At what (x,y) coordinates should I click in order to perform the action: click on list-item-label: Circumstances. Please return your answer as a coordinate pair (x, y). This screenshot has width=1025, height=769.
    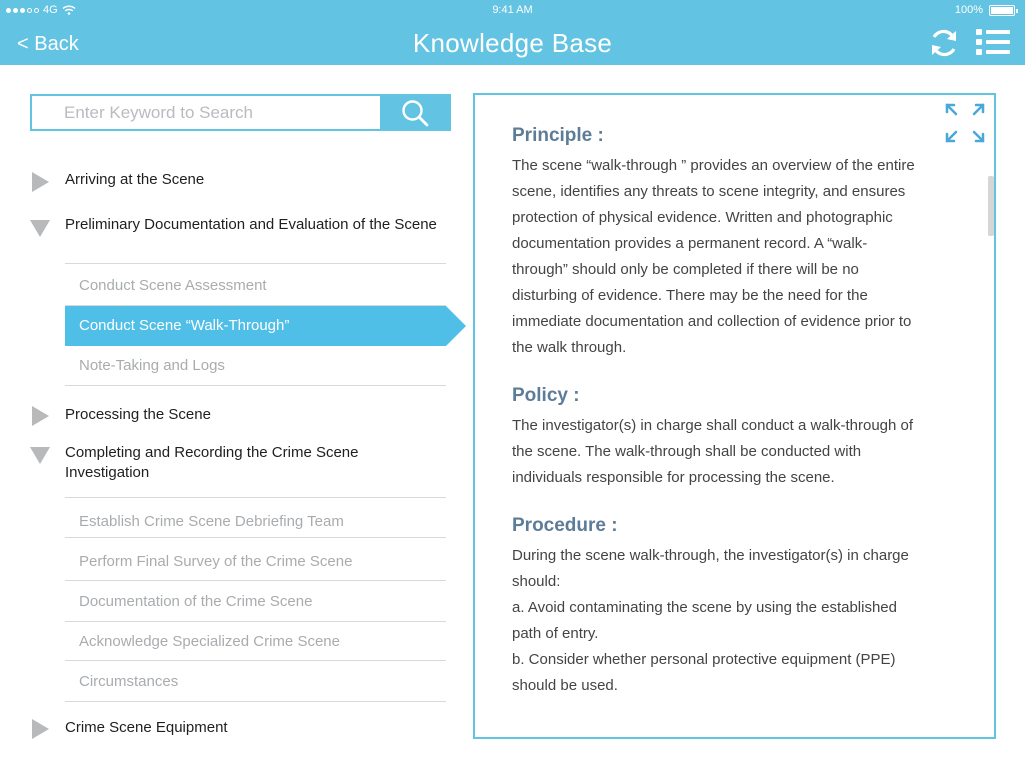
    Looking at the image, I should click on (129, 681).